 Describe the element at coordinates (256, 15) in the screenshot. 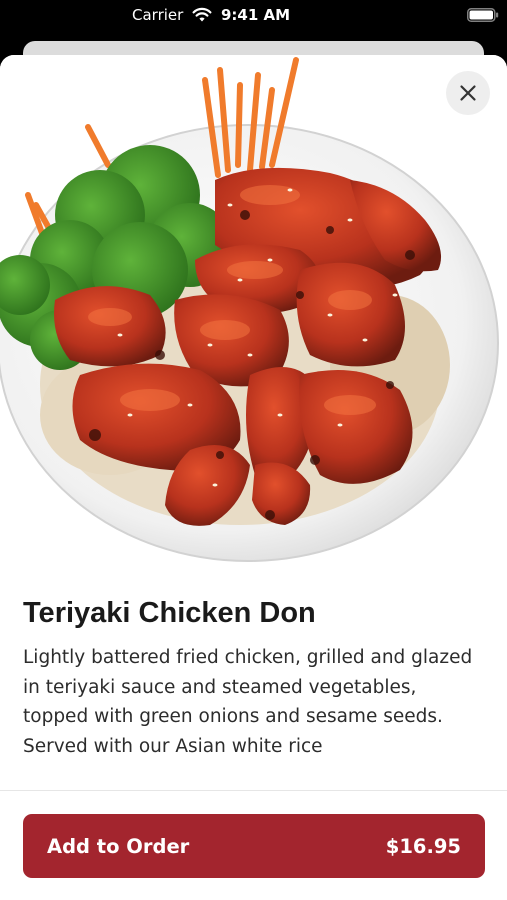

I see `status-time: 9:41 AM` at that location.